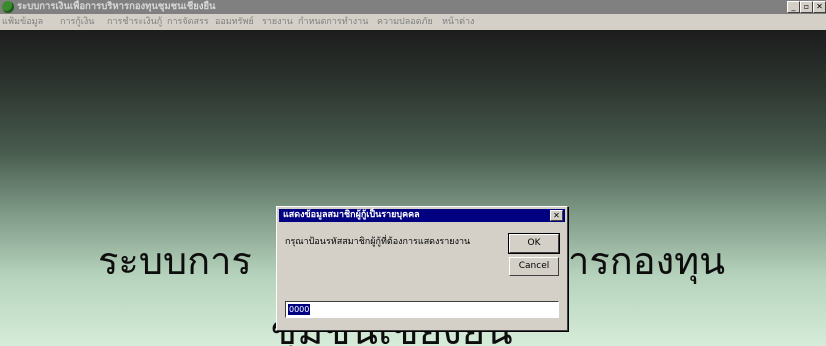 Image resolution: width=826 pixels, height=346 pixels. What do you see at coordinates (458, 22) in the screenshot?
I see `menu-window: หน้าต่าง` at bounding box center [458, 22].